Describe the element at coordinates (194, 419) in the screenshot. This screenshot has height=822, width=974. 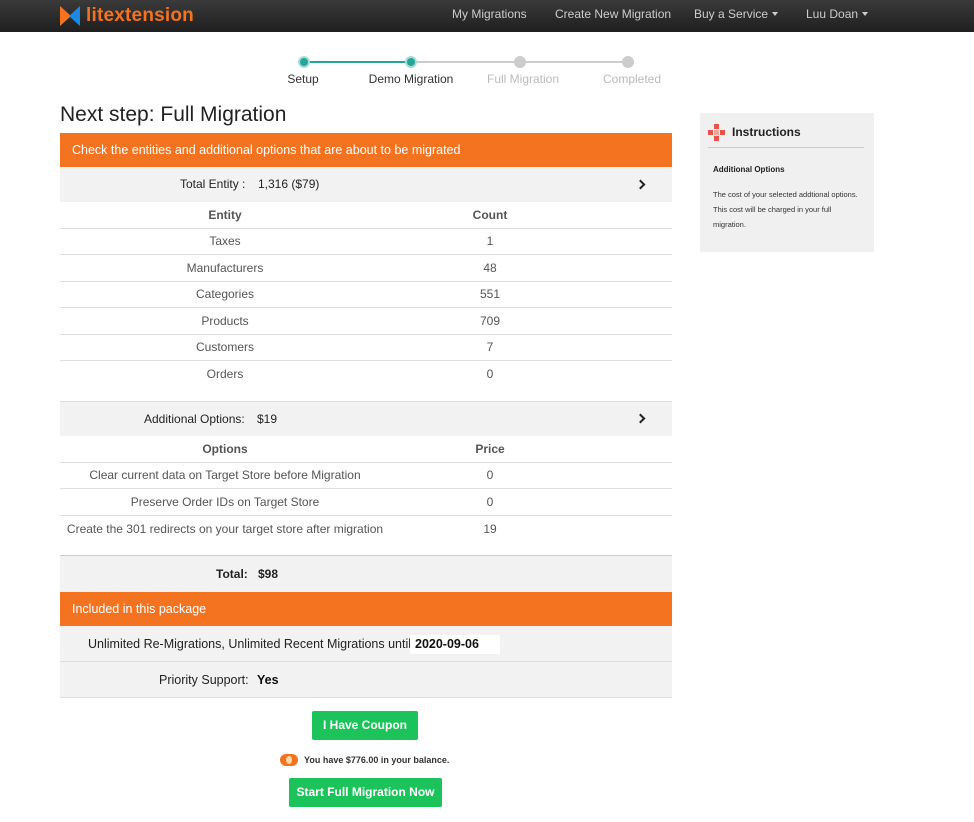
I see `additional-options-label: Additional Options:` at that location.